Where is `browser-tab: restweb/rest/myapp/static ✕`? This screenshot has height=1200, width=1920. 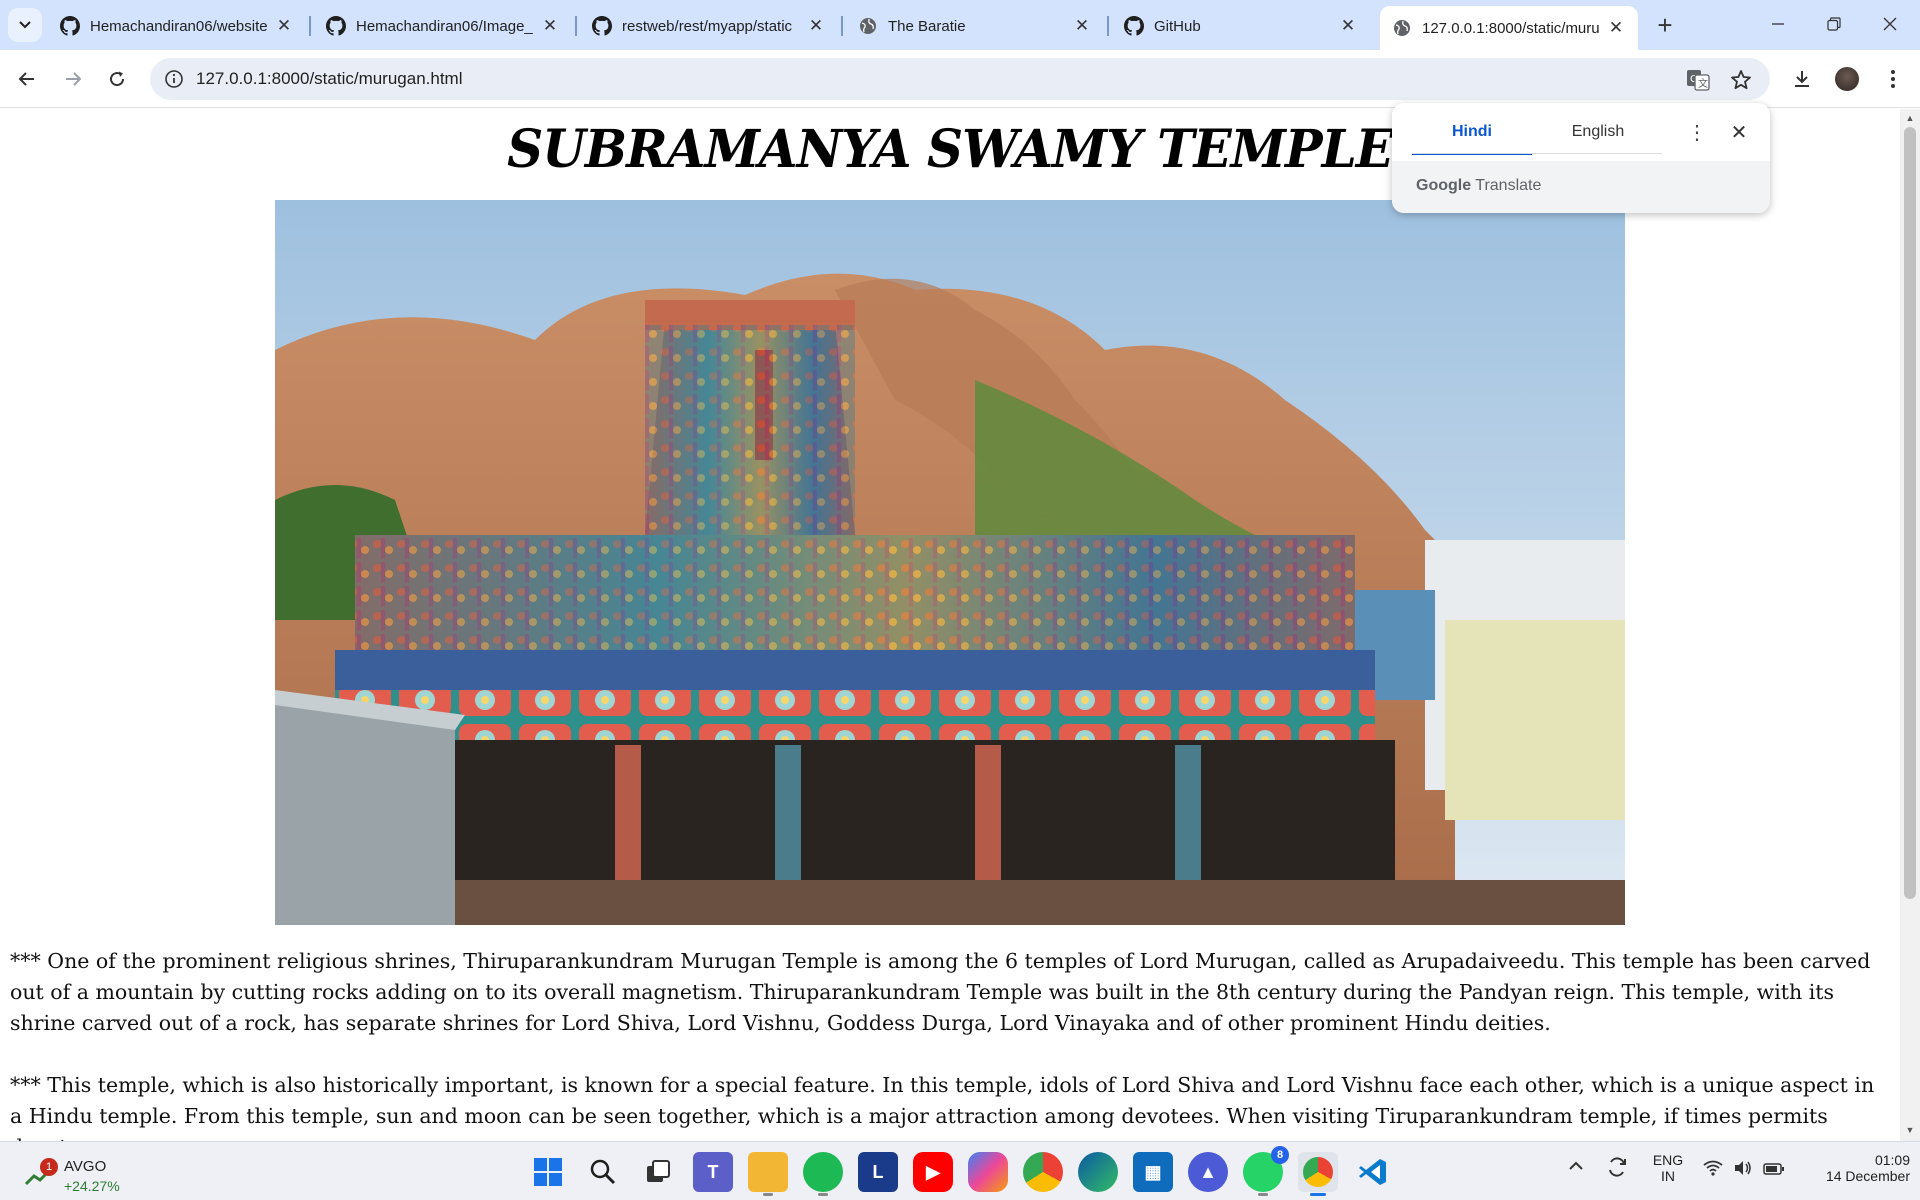
browser-tab: restweb/rest/myapp/static ✕ is located at coordinates (709, 26).